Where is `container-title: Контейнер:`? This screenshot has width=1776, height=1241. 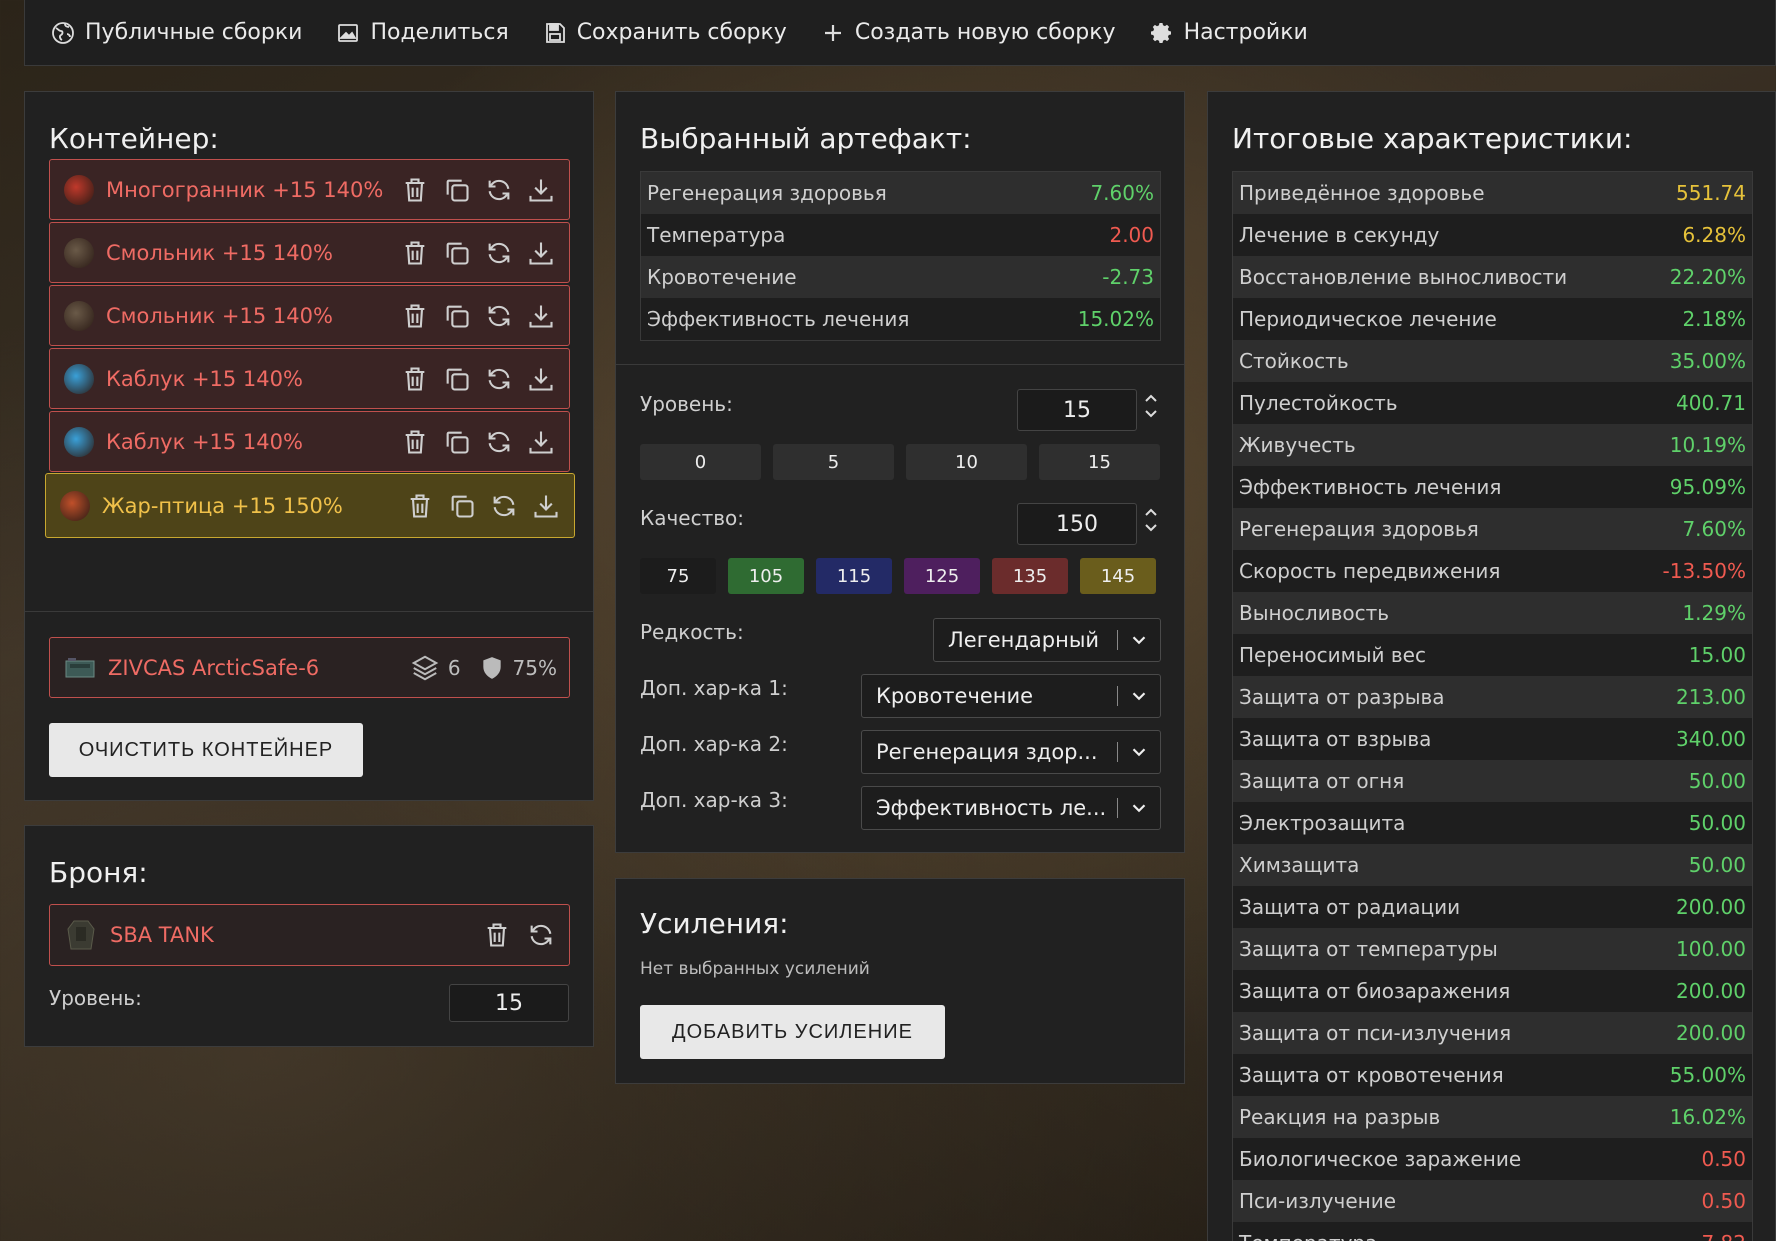
container-title: Контейнер: is located at coordinates (134, 138).